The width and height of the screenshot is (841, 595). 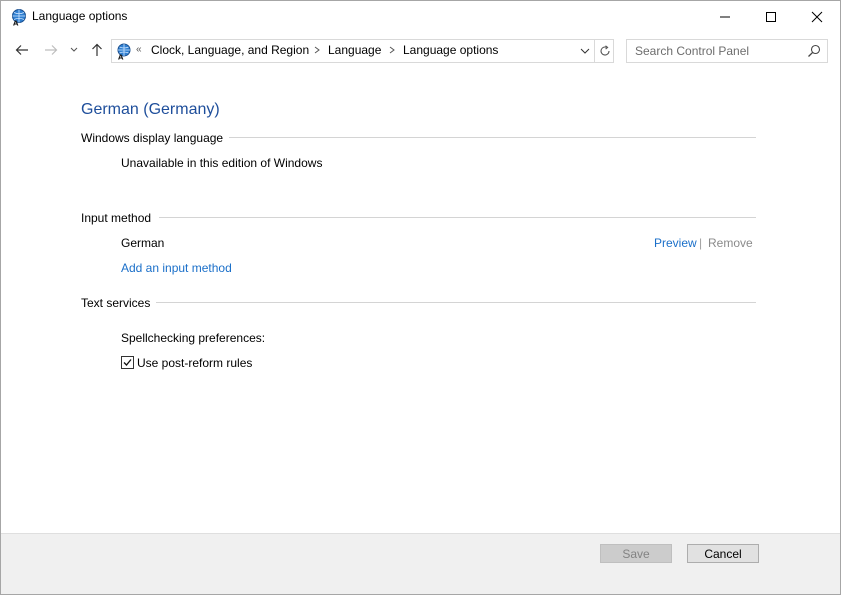 I want to click on minimize-icon, so click(x=725, y=16).